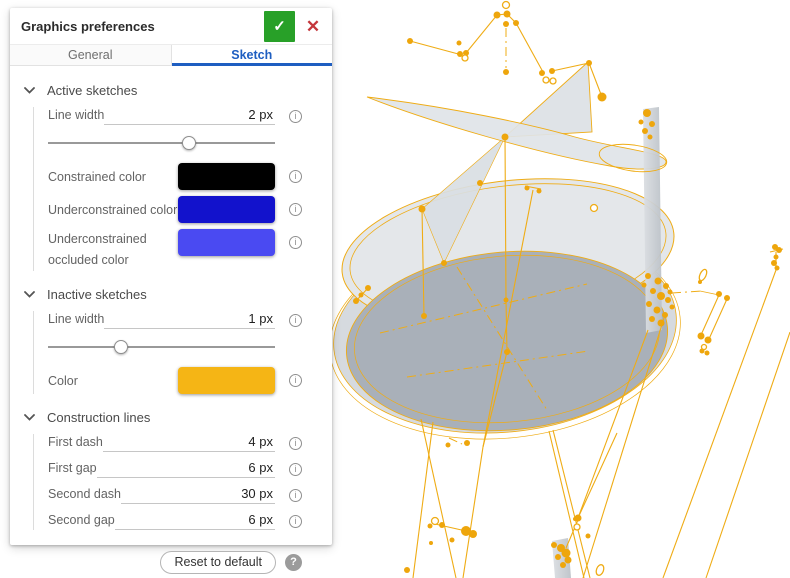 The height and width of the screenshot is (578, 790). I want to click on dialog-title: Graphics preferences, so click(88, 26).